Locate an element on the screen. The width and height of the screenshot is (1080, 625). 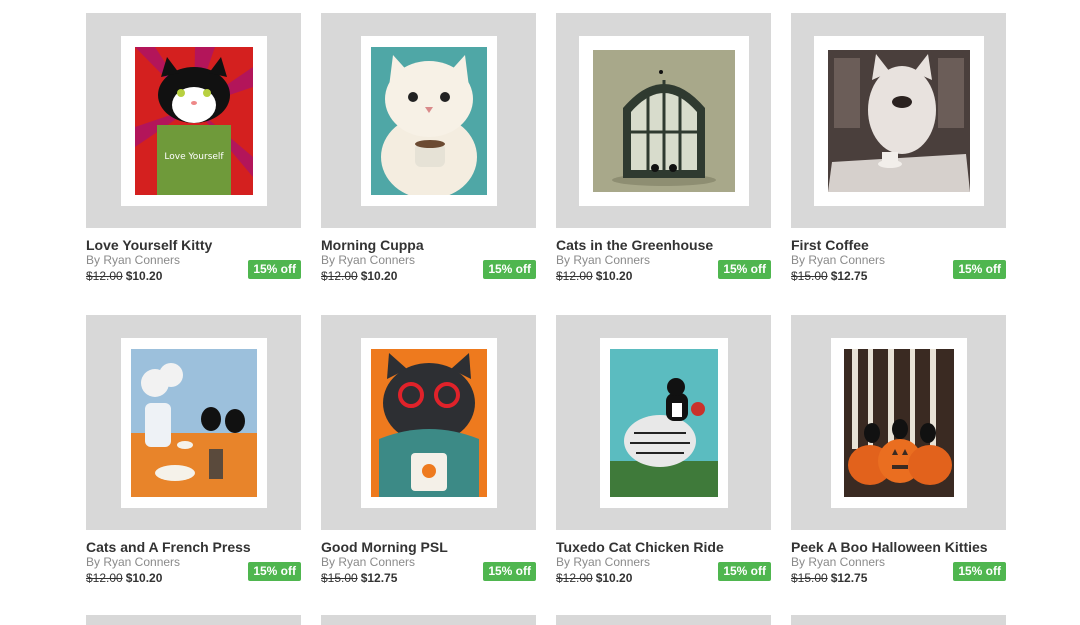
art-first-coffee is located at coordinates (898, 120).